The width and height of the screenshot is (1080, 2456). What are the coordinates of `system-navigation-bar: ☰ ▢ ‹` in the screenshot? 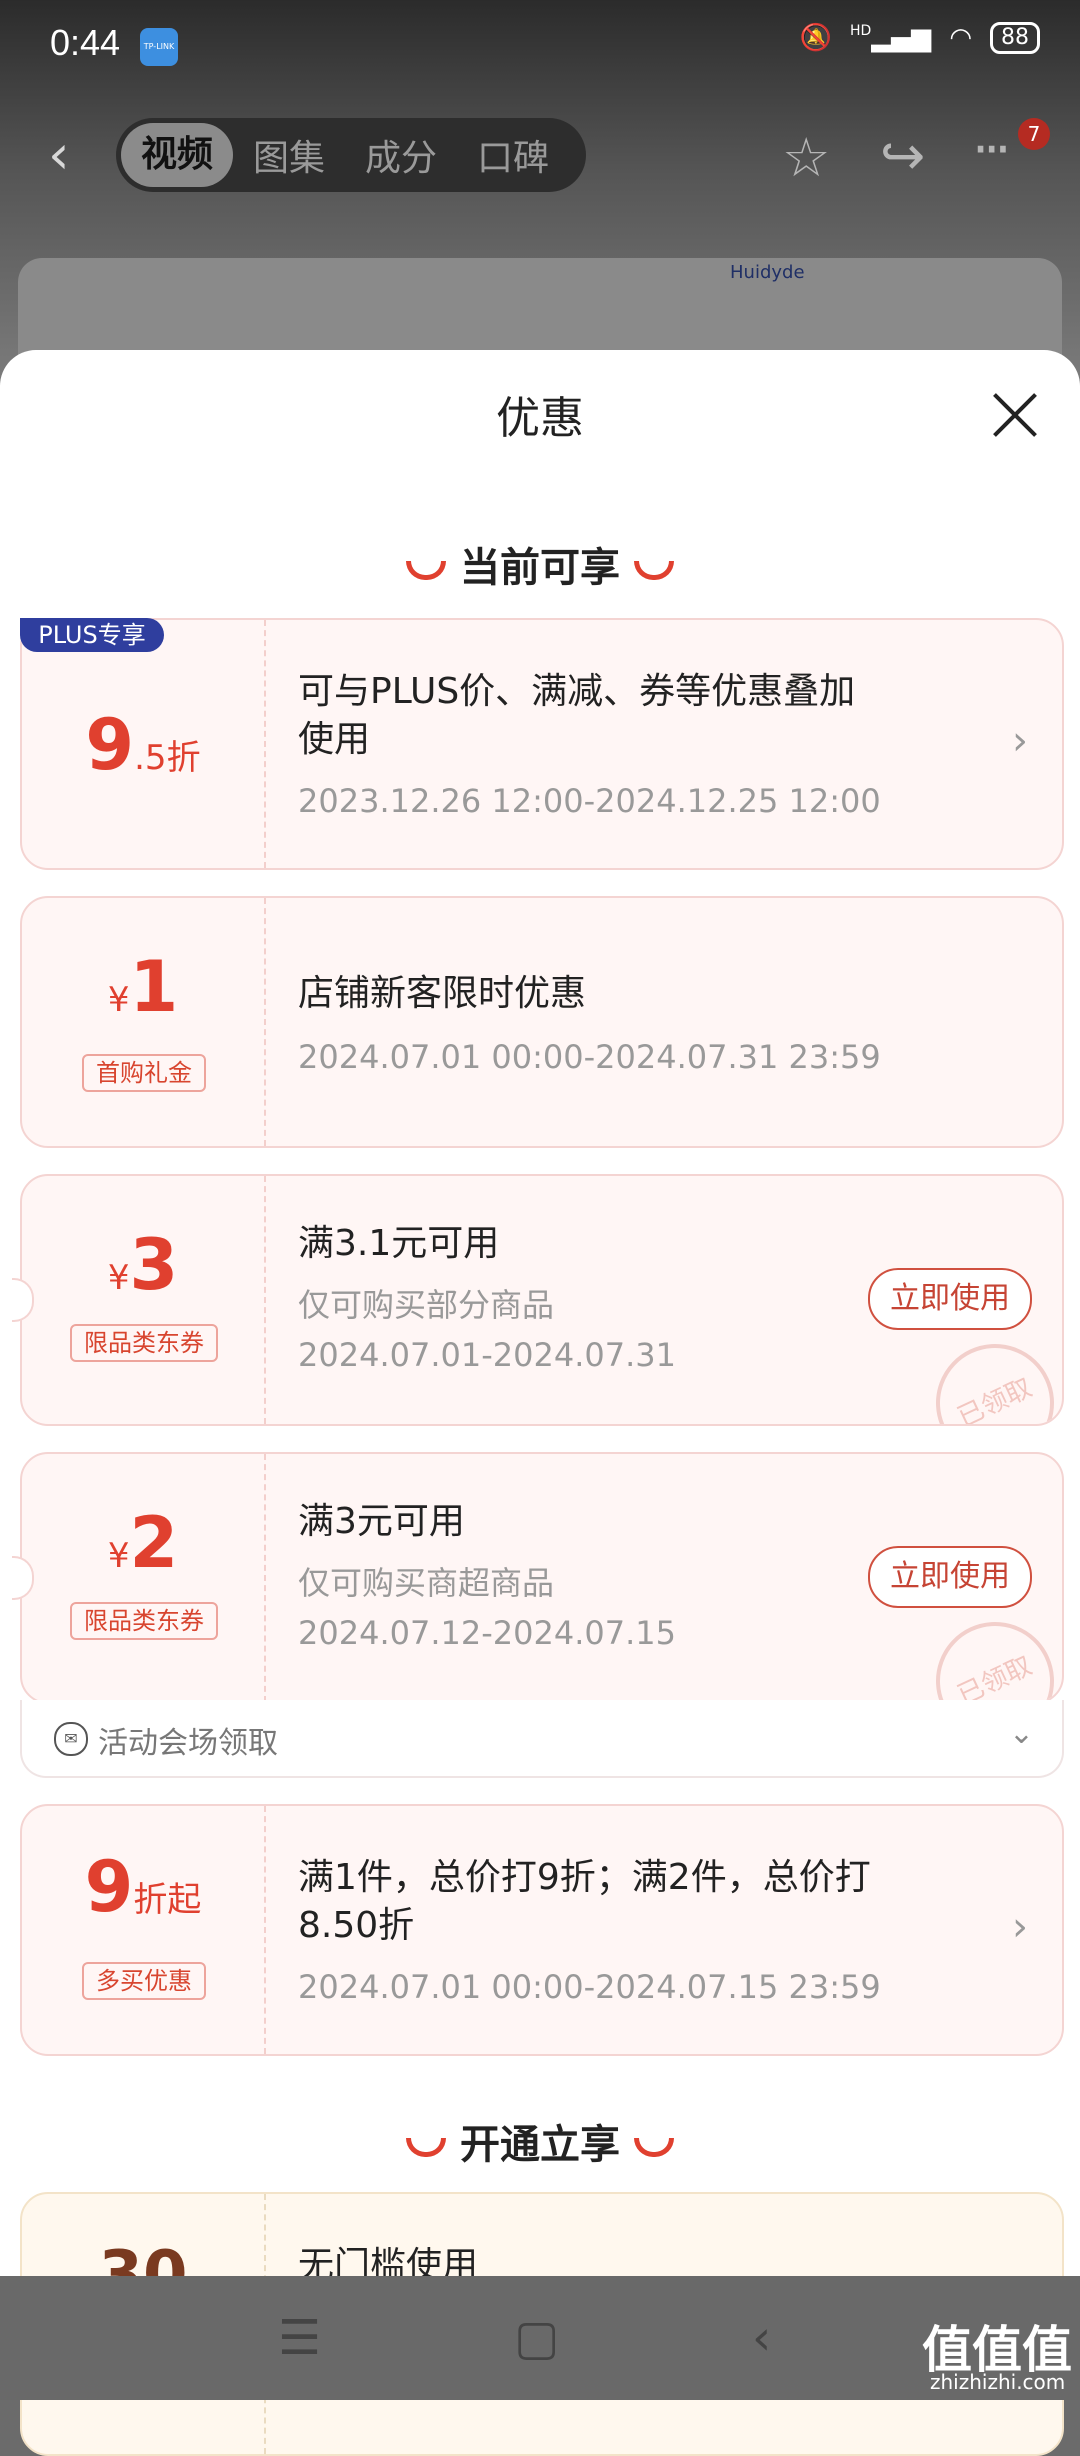 It's located at (540, 2338).